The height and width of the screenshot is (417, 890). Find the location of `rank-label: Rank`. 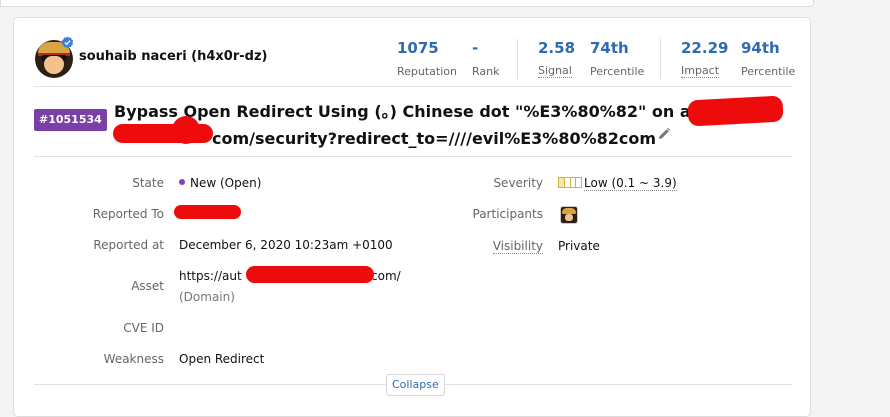

rank-label: Rank is located at coordinates (486, 71).